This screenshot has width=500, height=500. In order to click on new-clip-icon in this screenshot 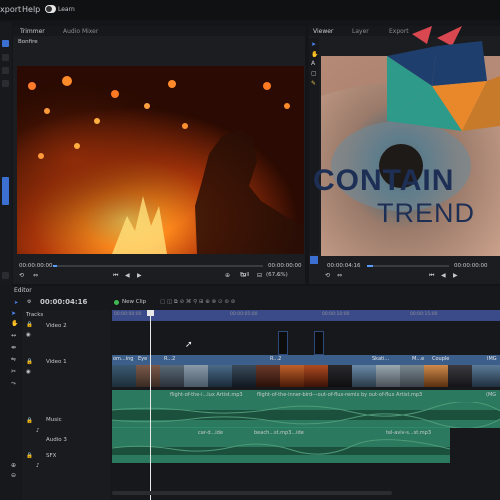, I will do `click(116, 302)`.